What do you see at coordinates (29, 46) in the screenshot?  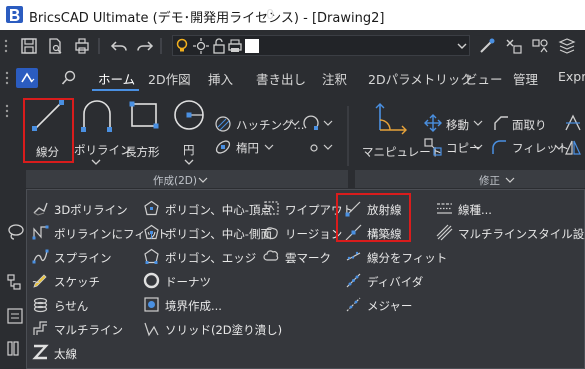 I see `save-icon` at bounding box center [29, 46].